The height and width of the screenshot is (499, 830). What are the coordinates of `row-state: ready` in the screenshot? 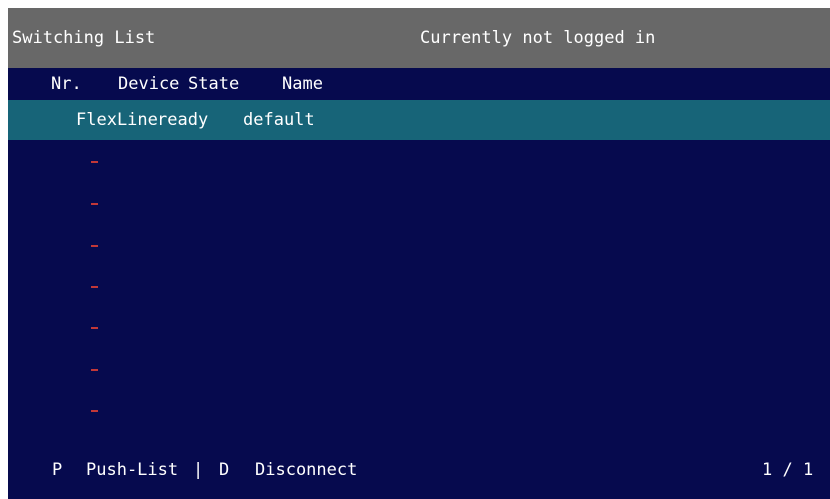 It's located at (183, 120).